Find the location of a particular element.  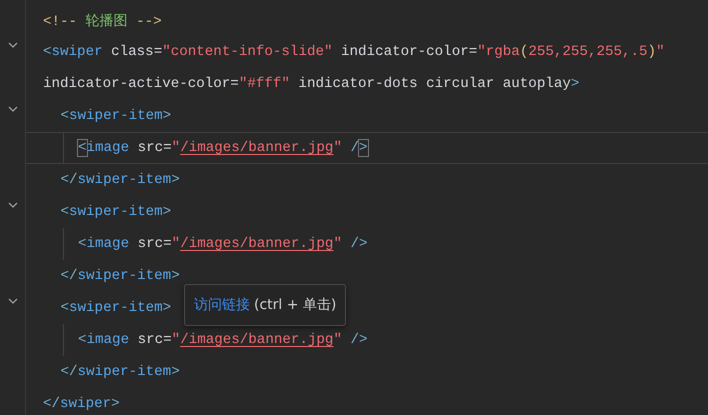

code-line: </swiper> is located at coordinates (81, 404).